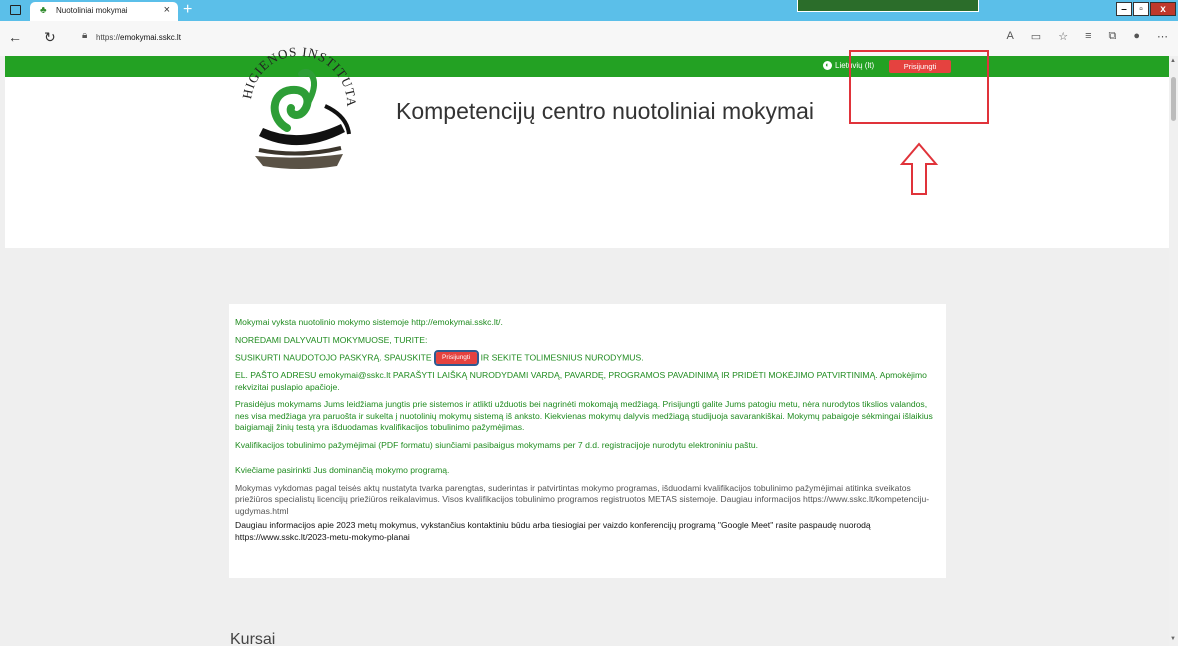 The height and width of the screenshot is (646, 1178). Describe the element at coordinates (43, 10) in the screenshot. I see `site-favicon-icon: ♣` at that location.